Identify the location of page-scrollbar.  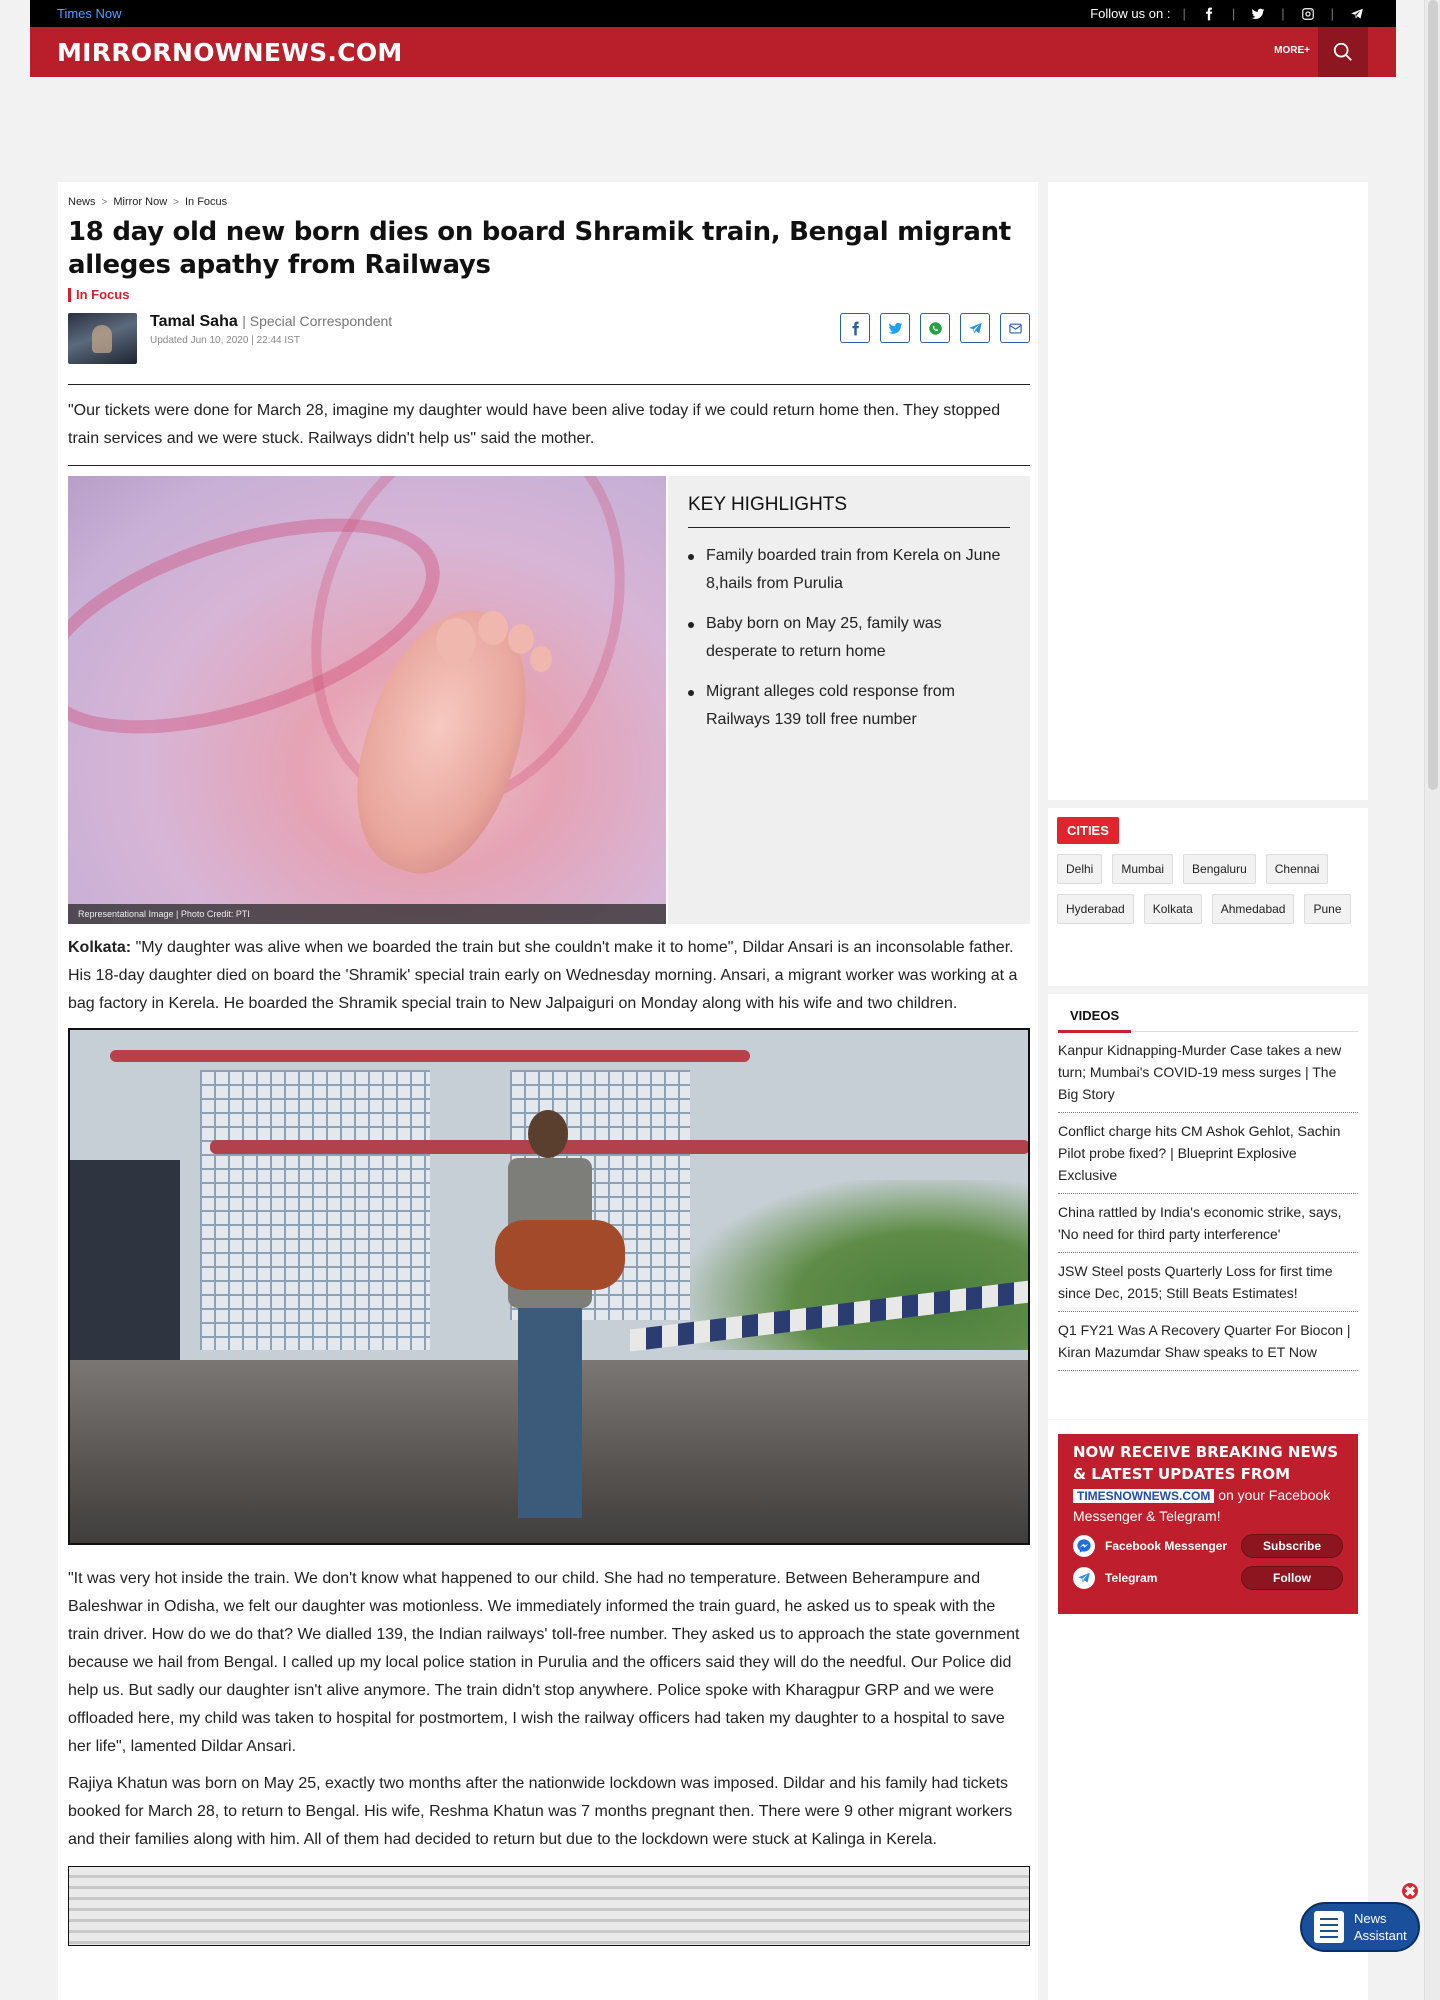
(1432, 1000).